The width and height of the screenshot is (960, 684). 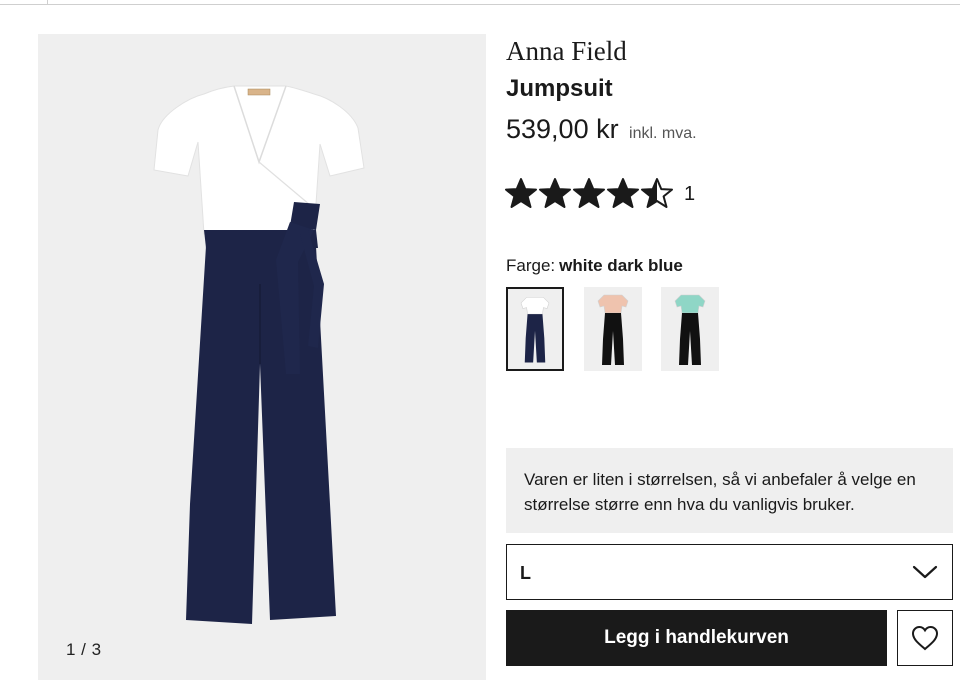 I want to click on size-select-value: L, so click(x=525, y=573).